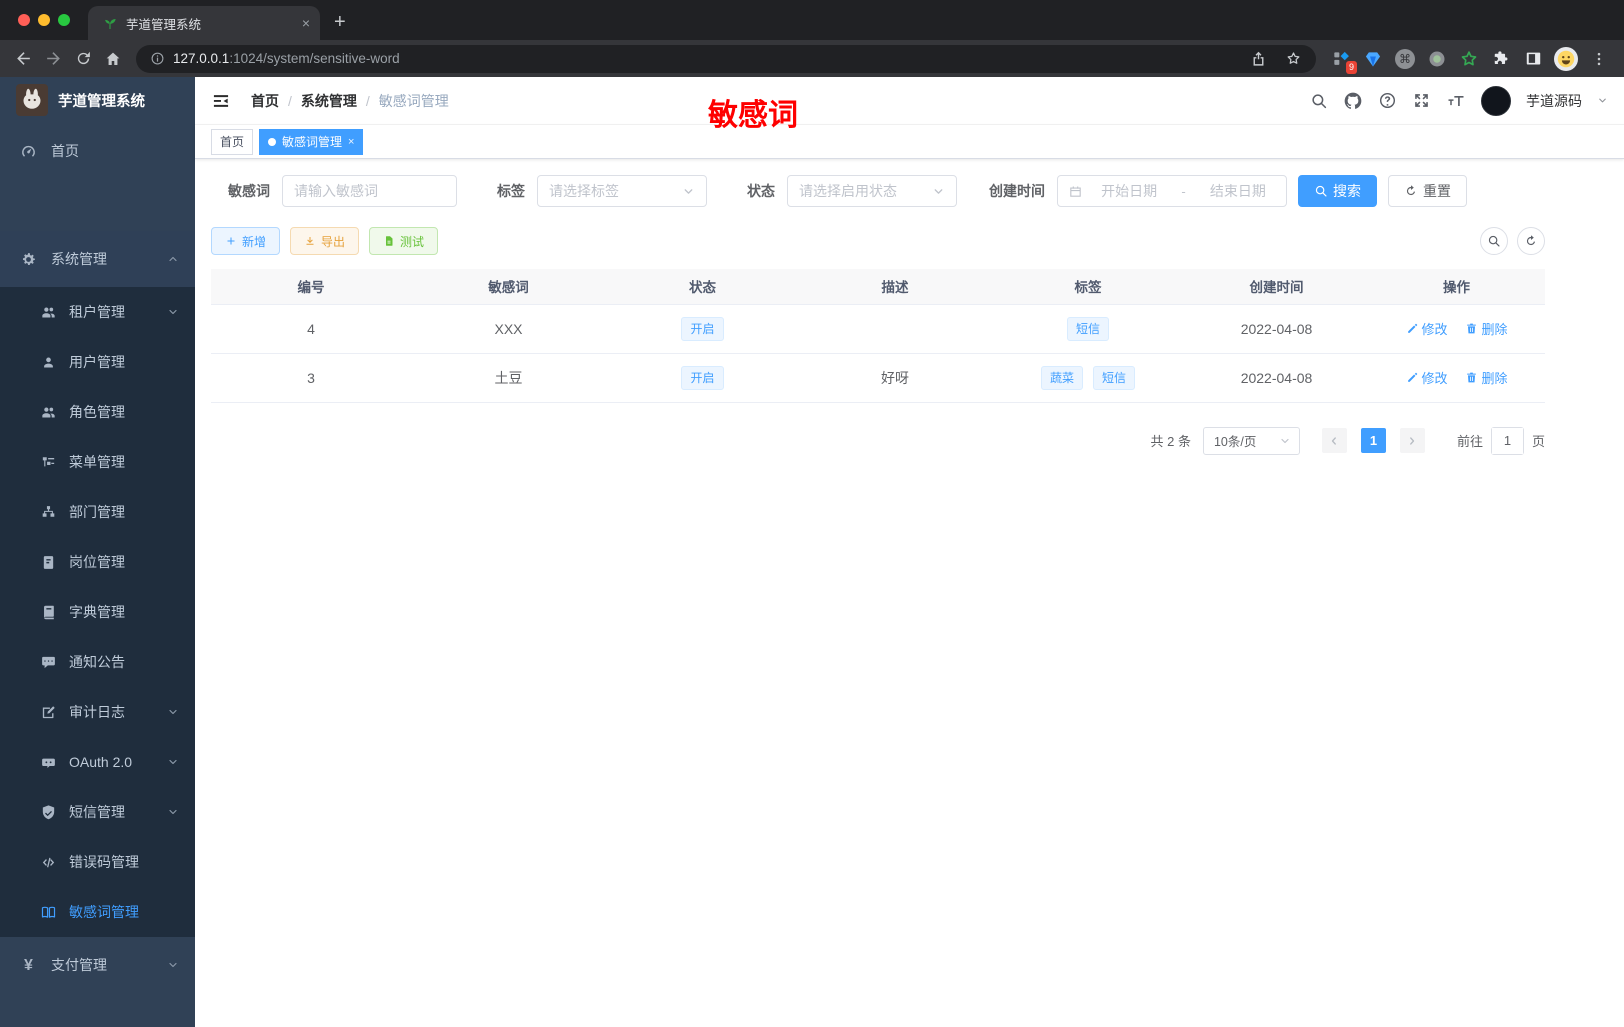  What do you see at coordinates (48, 362) in the screenshot?
I see `user-icon` at bounding box center [48, 362].